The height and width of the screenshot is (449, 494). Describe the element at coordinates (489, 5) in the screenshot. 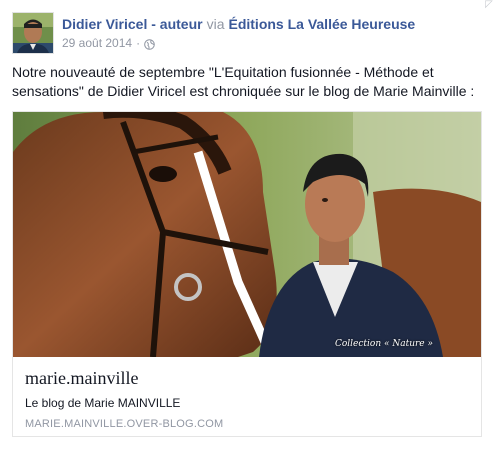

I see `corner-marker: ◸` at that location.